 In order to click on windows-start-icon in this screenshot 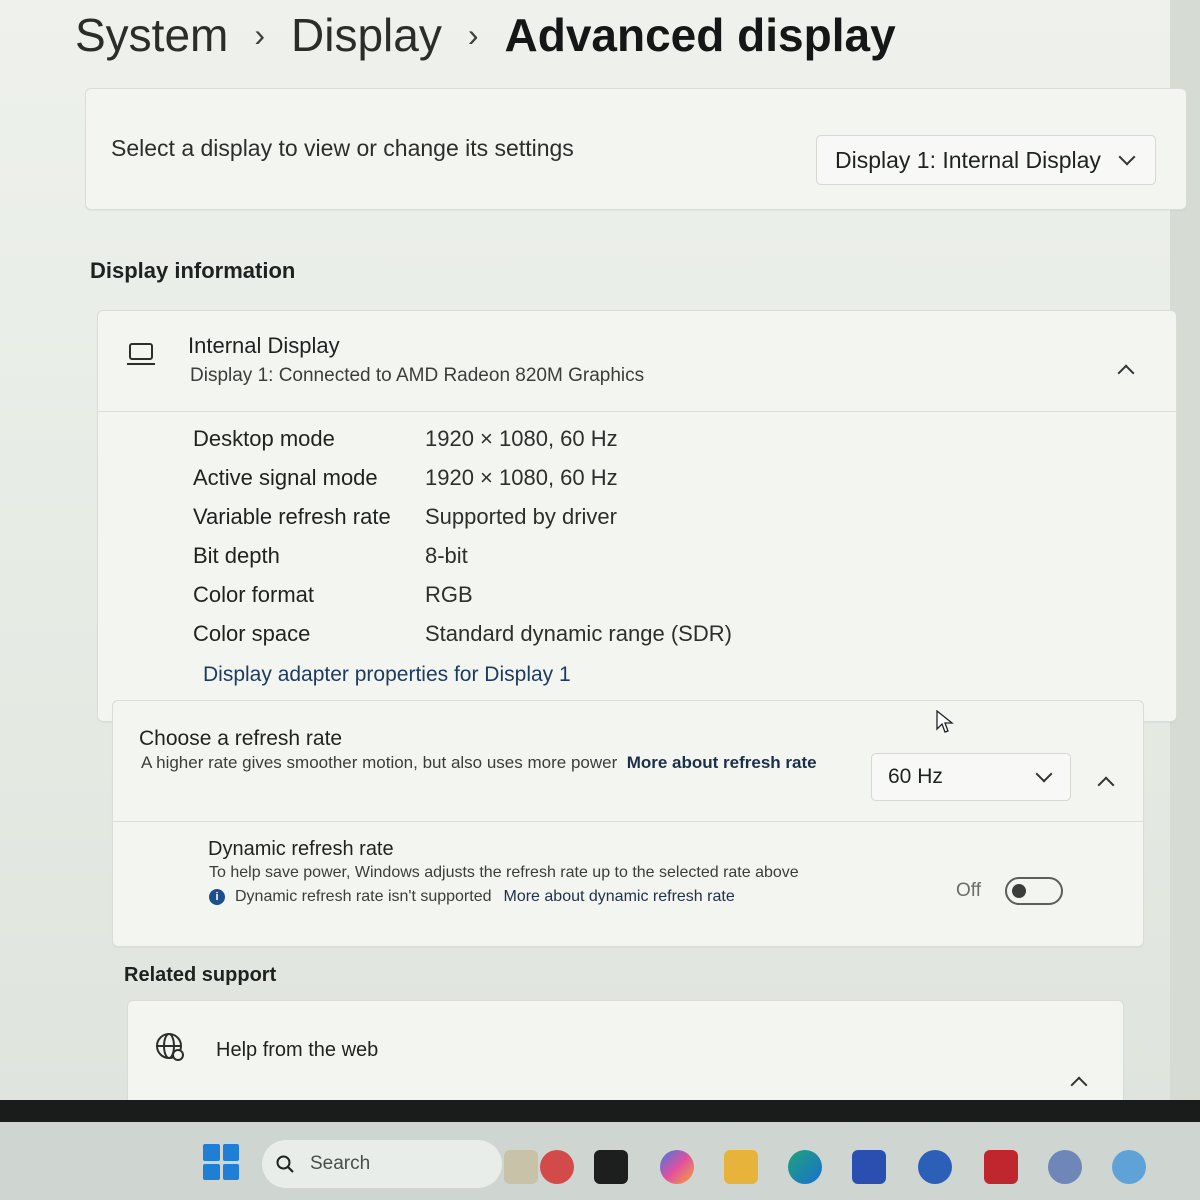, I will do `click(221, 1162)`.